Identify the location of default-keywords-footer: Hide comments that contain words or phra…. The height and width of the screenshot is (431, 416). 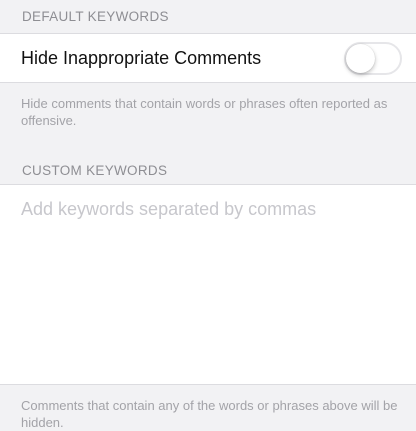
(204, 112).